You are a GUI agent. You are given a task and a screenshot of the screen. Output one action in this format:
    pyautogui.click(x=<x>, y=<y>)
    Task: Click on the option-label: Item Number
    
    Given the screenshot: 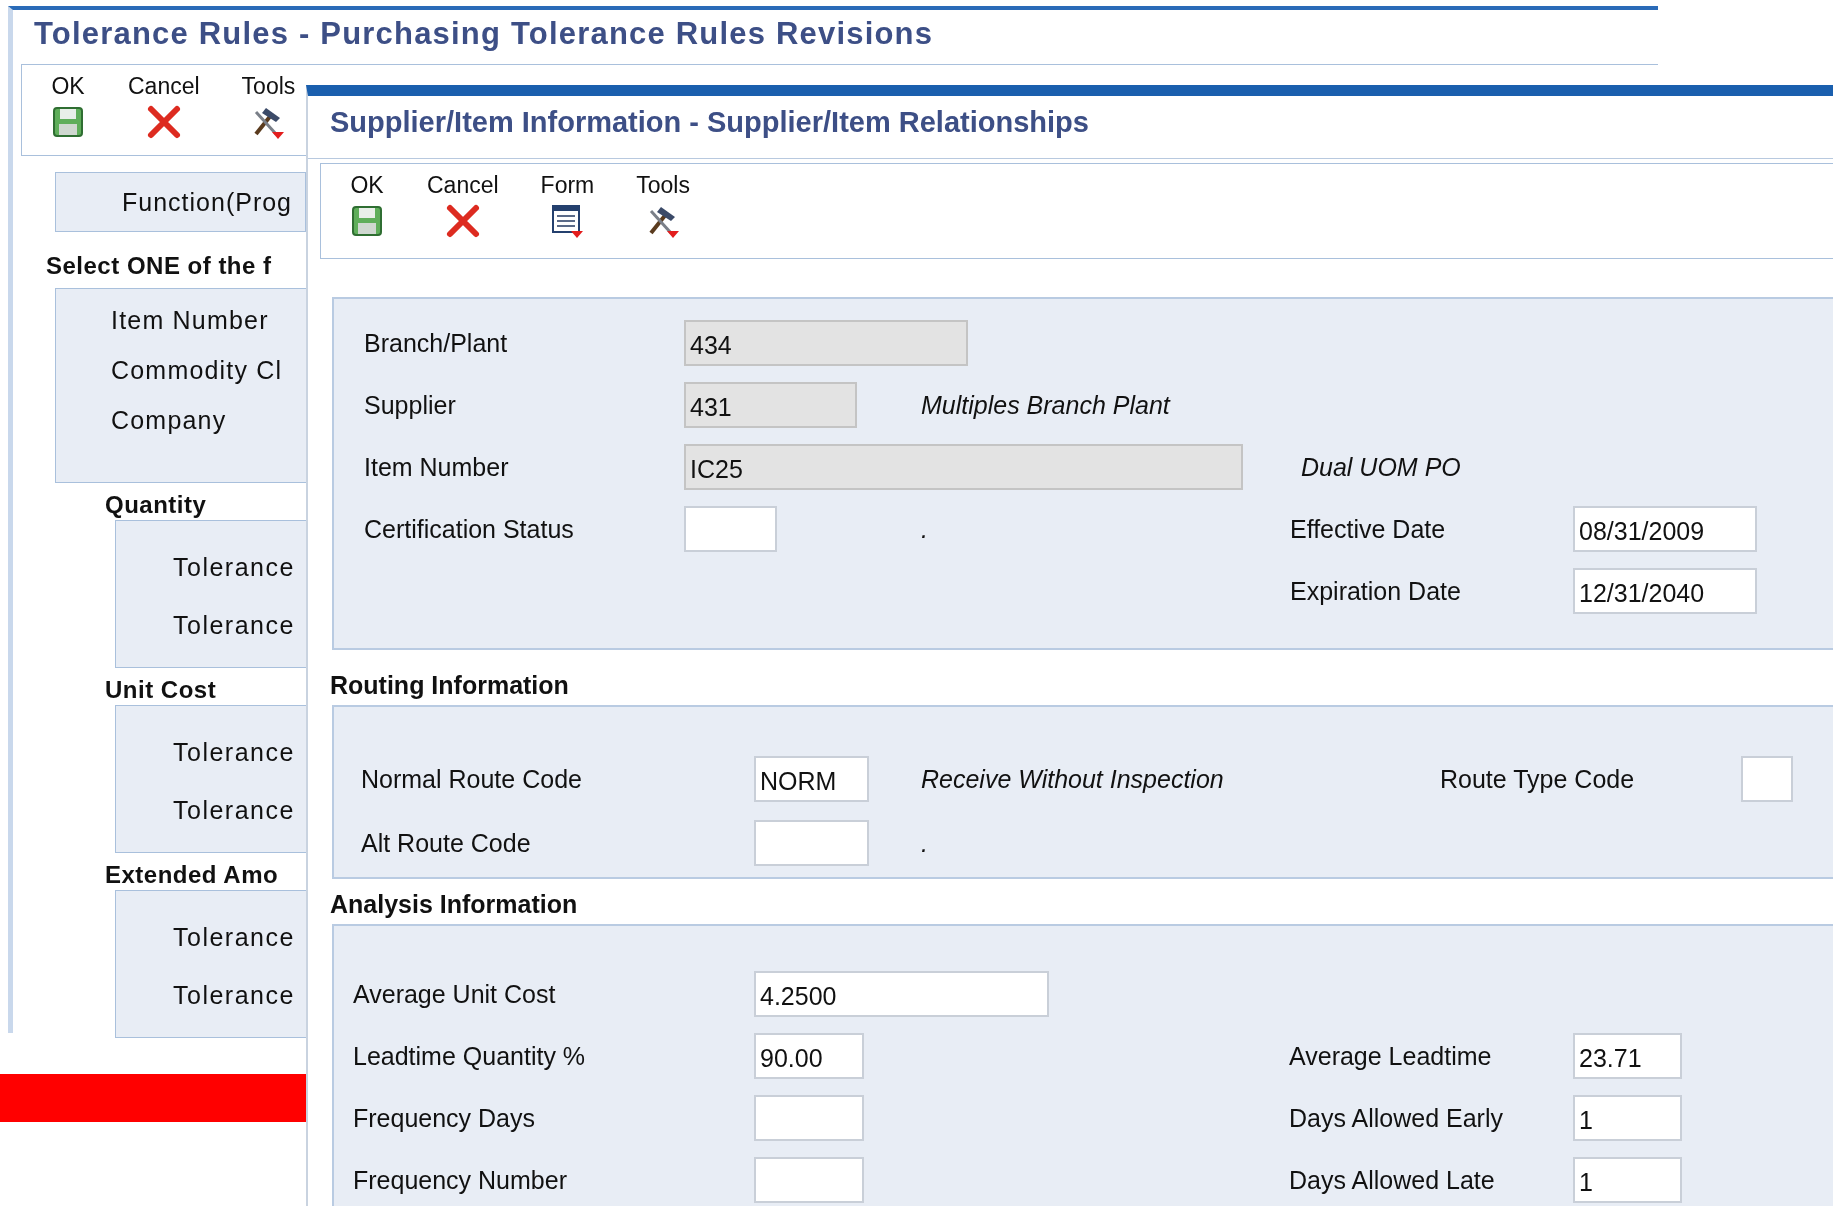 What is the action you would take?
    pyautogui.click(x=190, y=331)
    